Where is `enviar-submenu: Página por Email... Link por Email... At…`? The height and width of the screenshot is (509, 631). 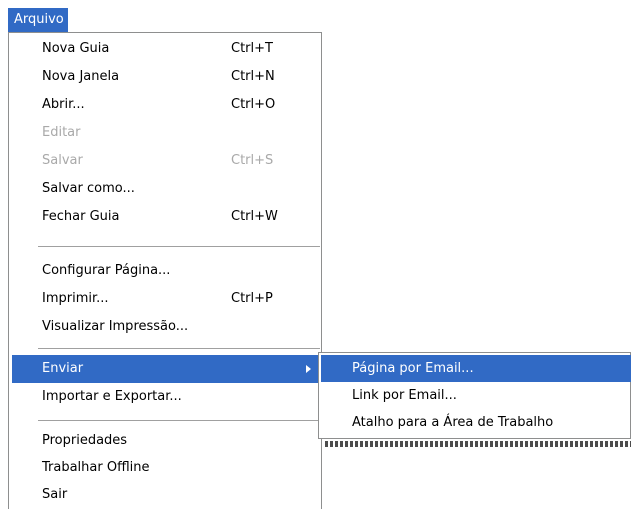 enviar-submenu: Página por Email... Link por Email... At… is located at coordinates (474, 395).